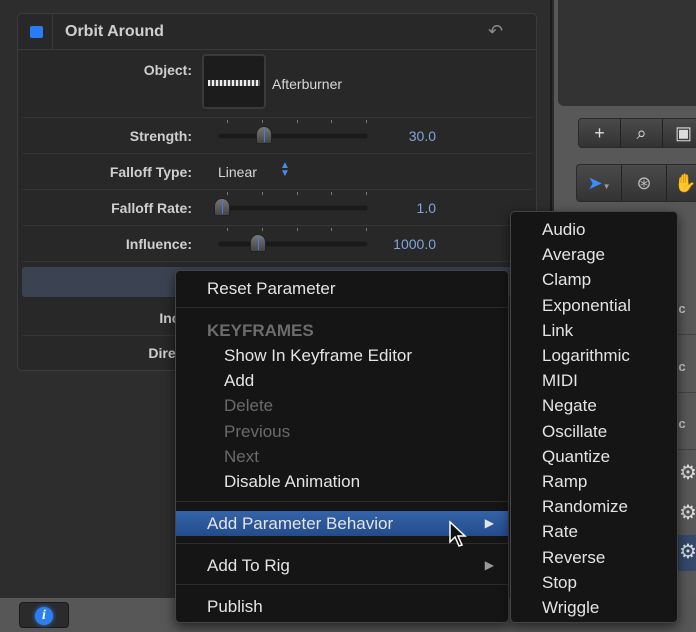  What do you see at coordinates (114, 31) in the screenshot?
I see `panel-title: Orbit Around` at bounding box center [114, 31].